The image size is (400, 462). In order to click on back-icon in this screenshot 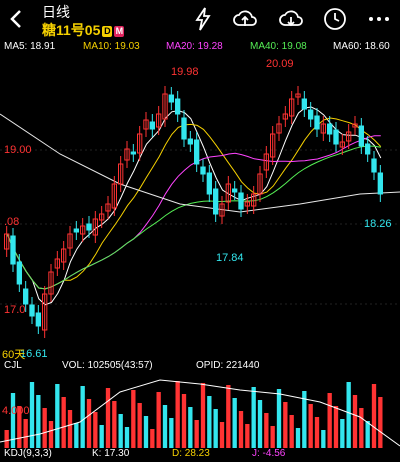, I will do `click(17, 19)`.